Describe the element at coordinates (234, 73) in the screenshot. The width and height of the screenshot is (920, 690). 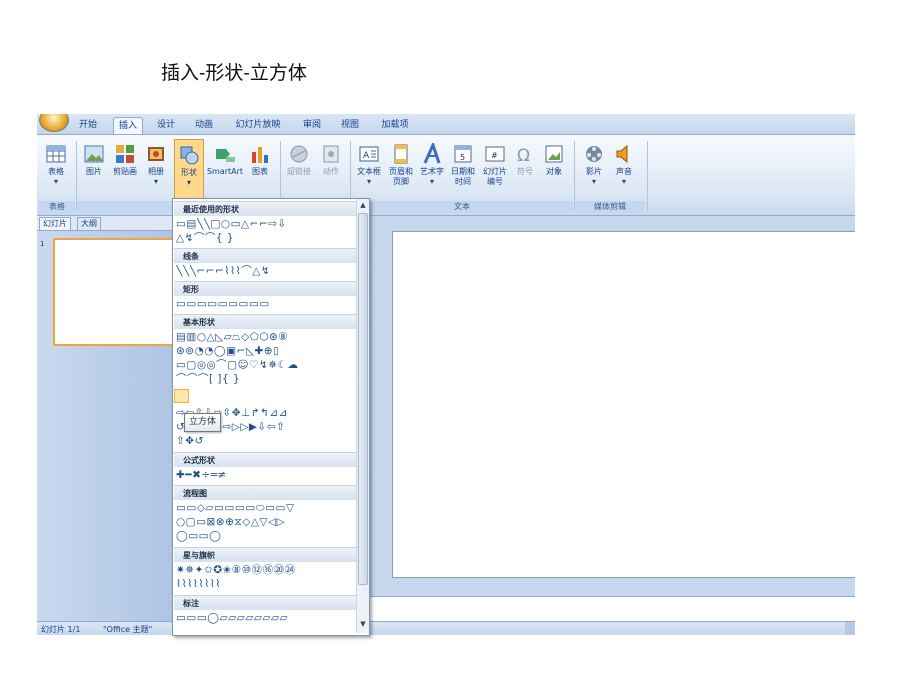
I see `page-caption: 插入-形状-立方体` at that location.